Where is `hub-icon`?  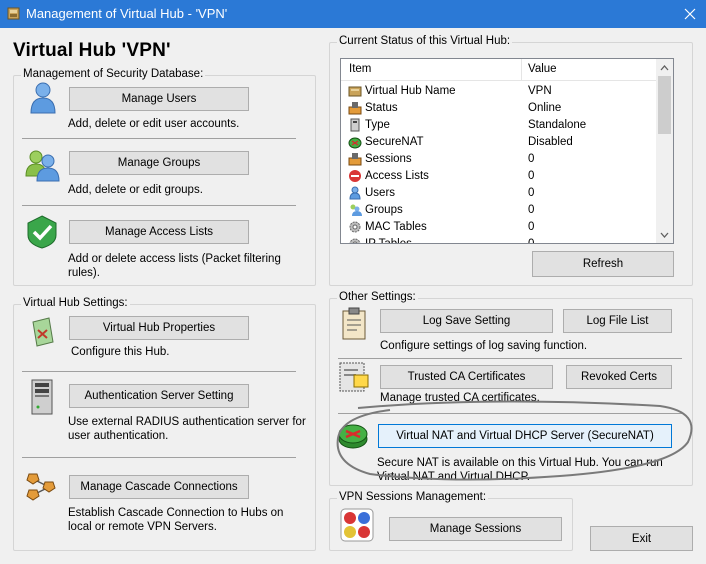 hub-icon is located at coordinates (355, 91).